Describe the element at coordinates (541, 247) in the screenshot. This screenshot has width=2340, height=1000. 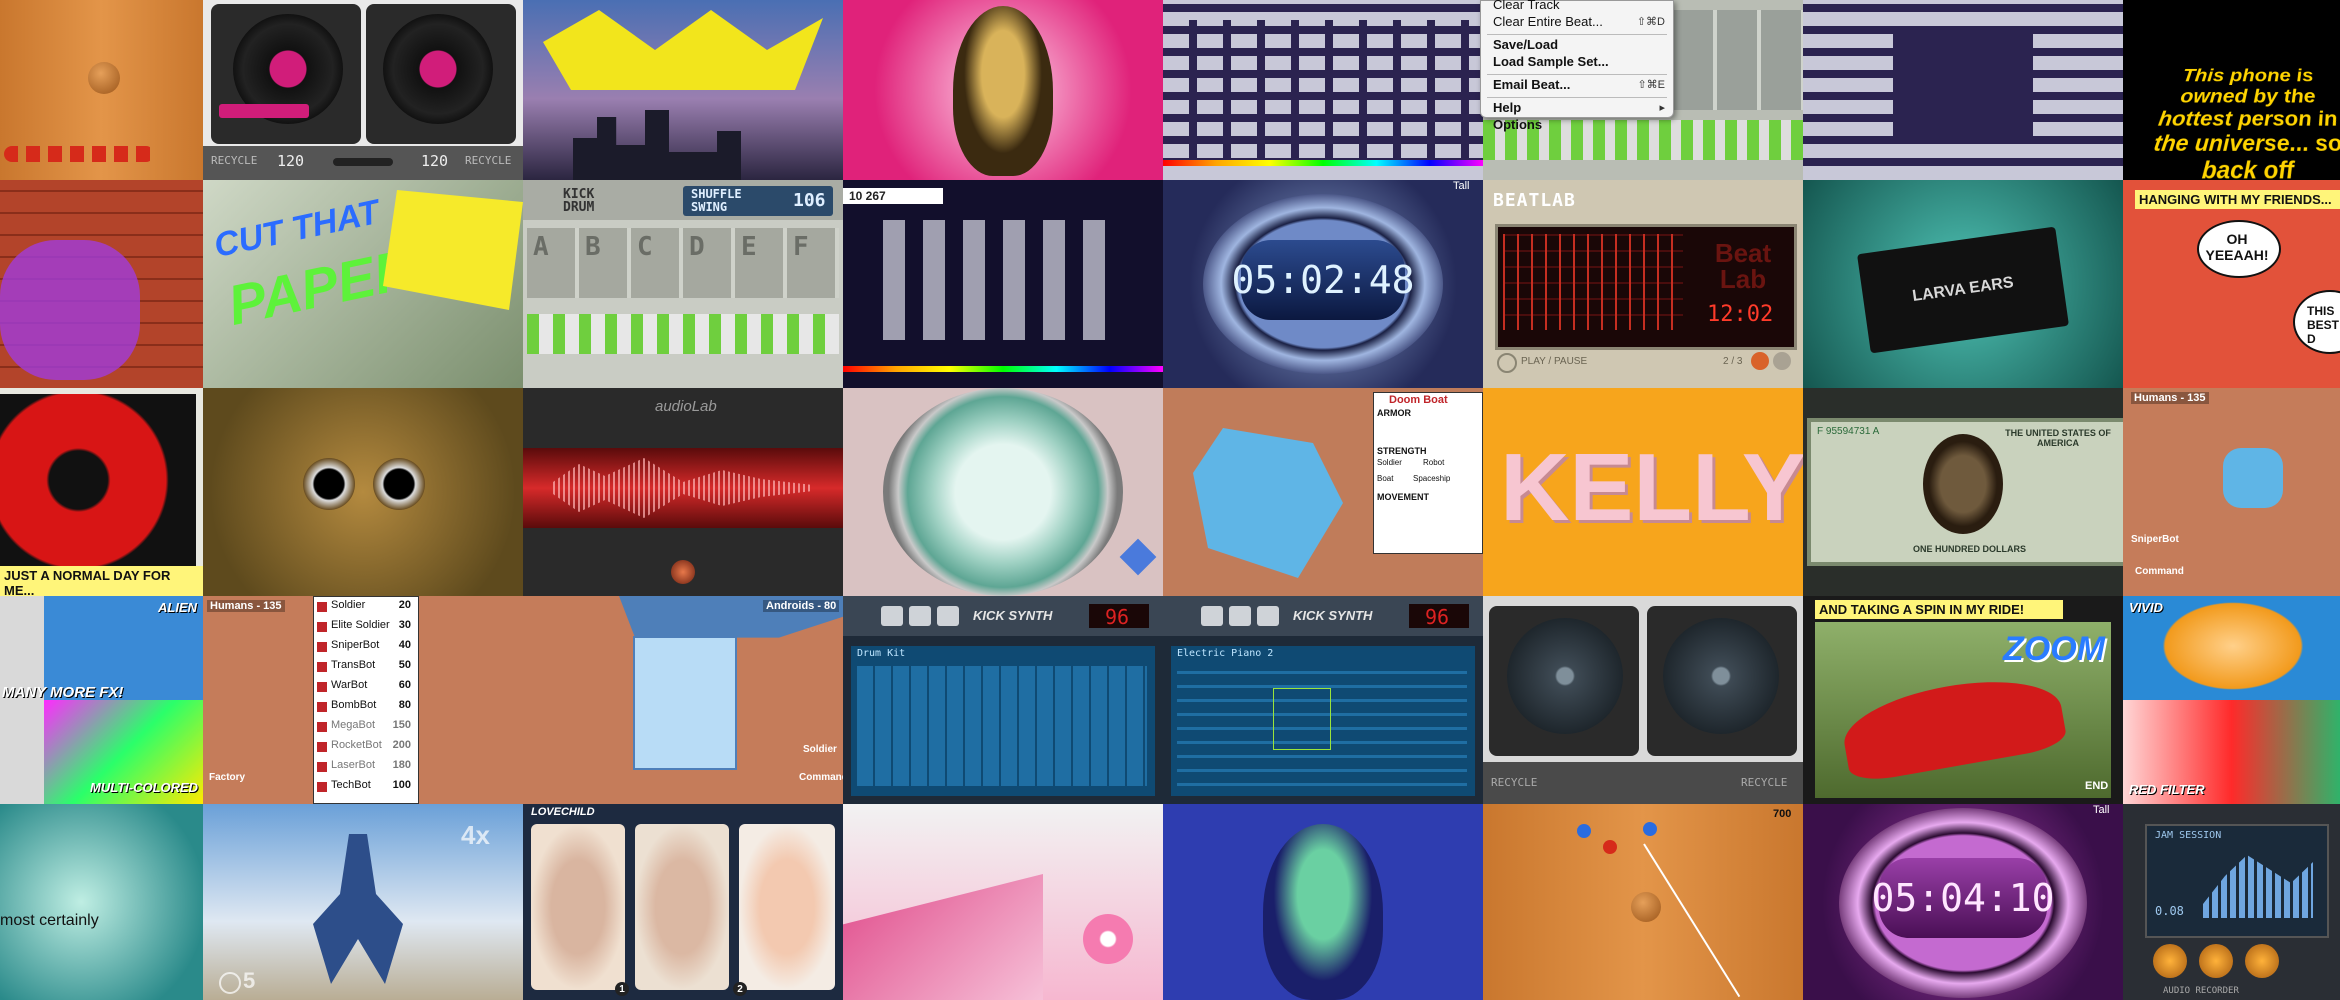
I see `drum-pad-a: A` at that location.